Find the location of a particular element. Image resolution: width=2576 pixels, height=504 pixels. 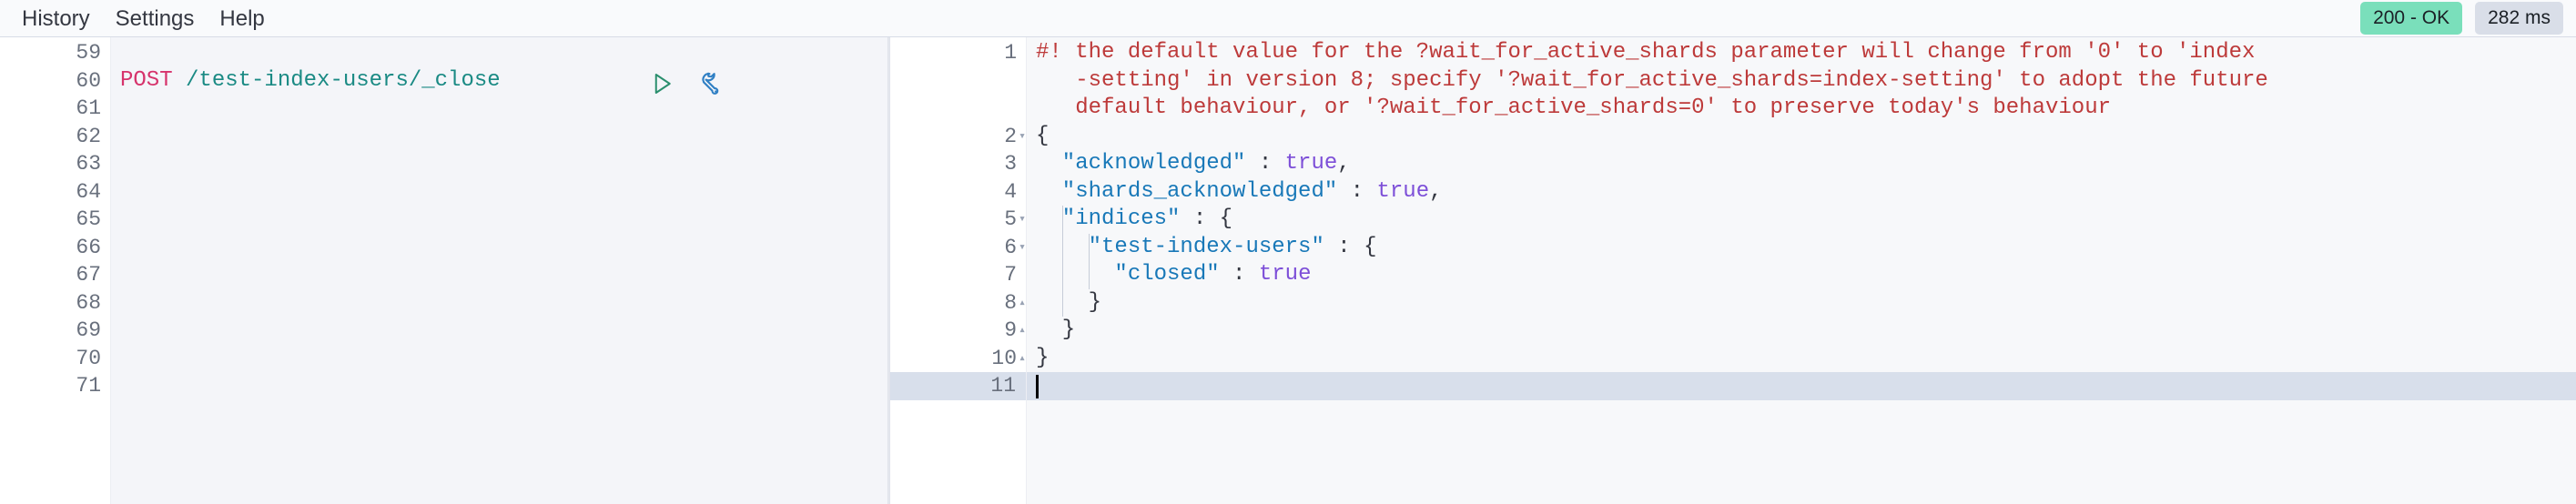

response-line-number: 2 ▾ is located at coordinates (958, 137).